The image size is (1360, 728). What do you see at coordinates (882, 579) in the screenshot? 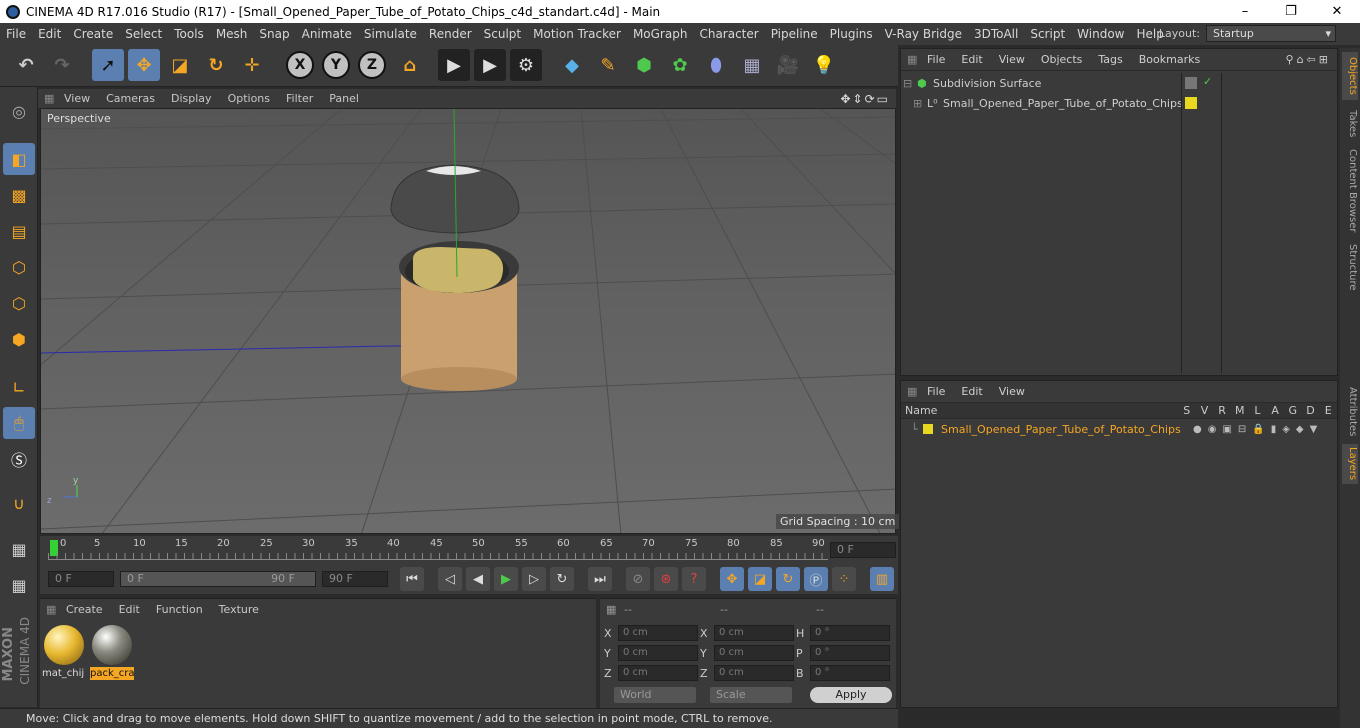
I see `timeline-window-icon: ▥` at bounding box center [882, 579].